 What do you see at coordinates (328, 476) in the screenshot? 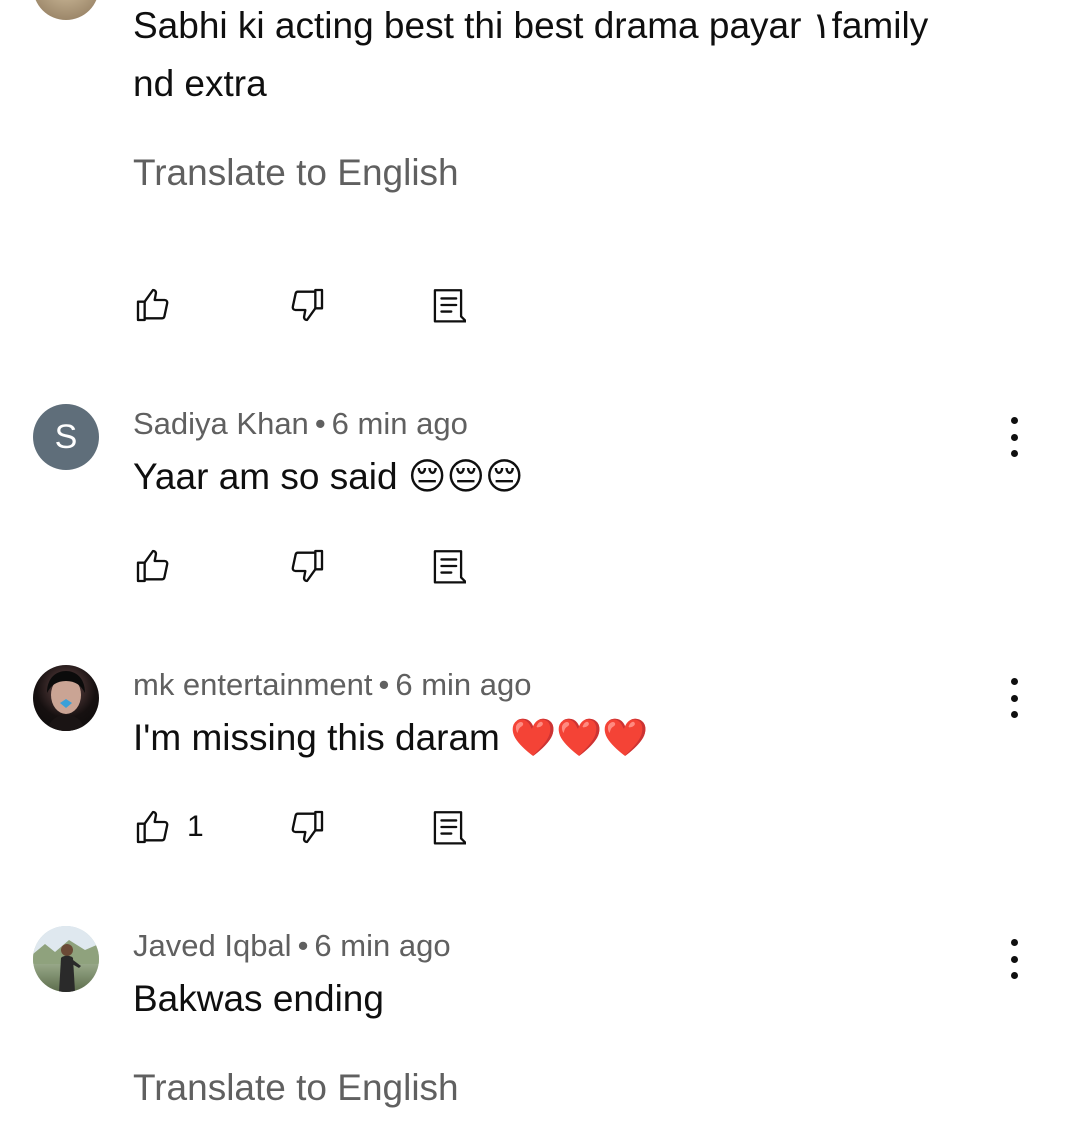
I see `comment-text: Yaar am so said 😔😔😔` at bounding box center [328, 476].